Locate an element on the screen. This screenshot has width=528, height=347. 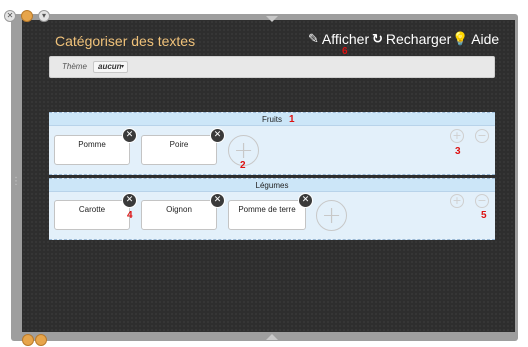
card-label: Pomme de terre is located at coordinates (267, 209).